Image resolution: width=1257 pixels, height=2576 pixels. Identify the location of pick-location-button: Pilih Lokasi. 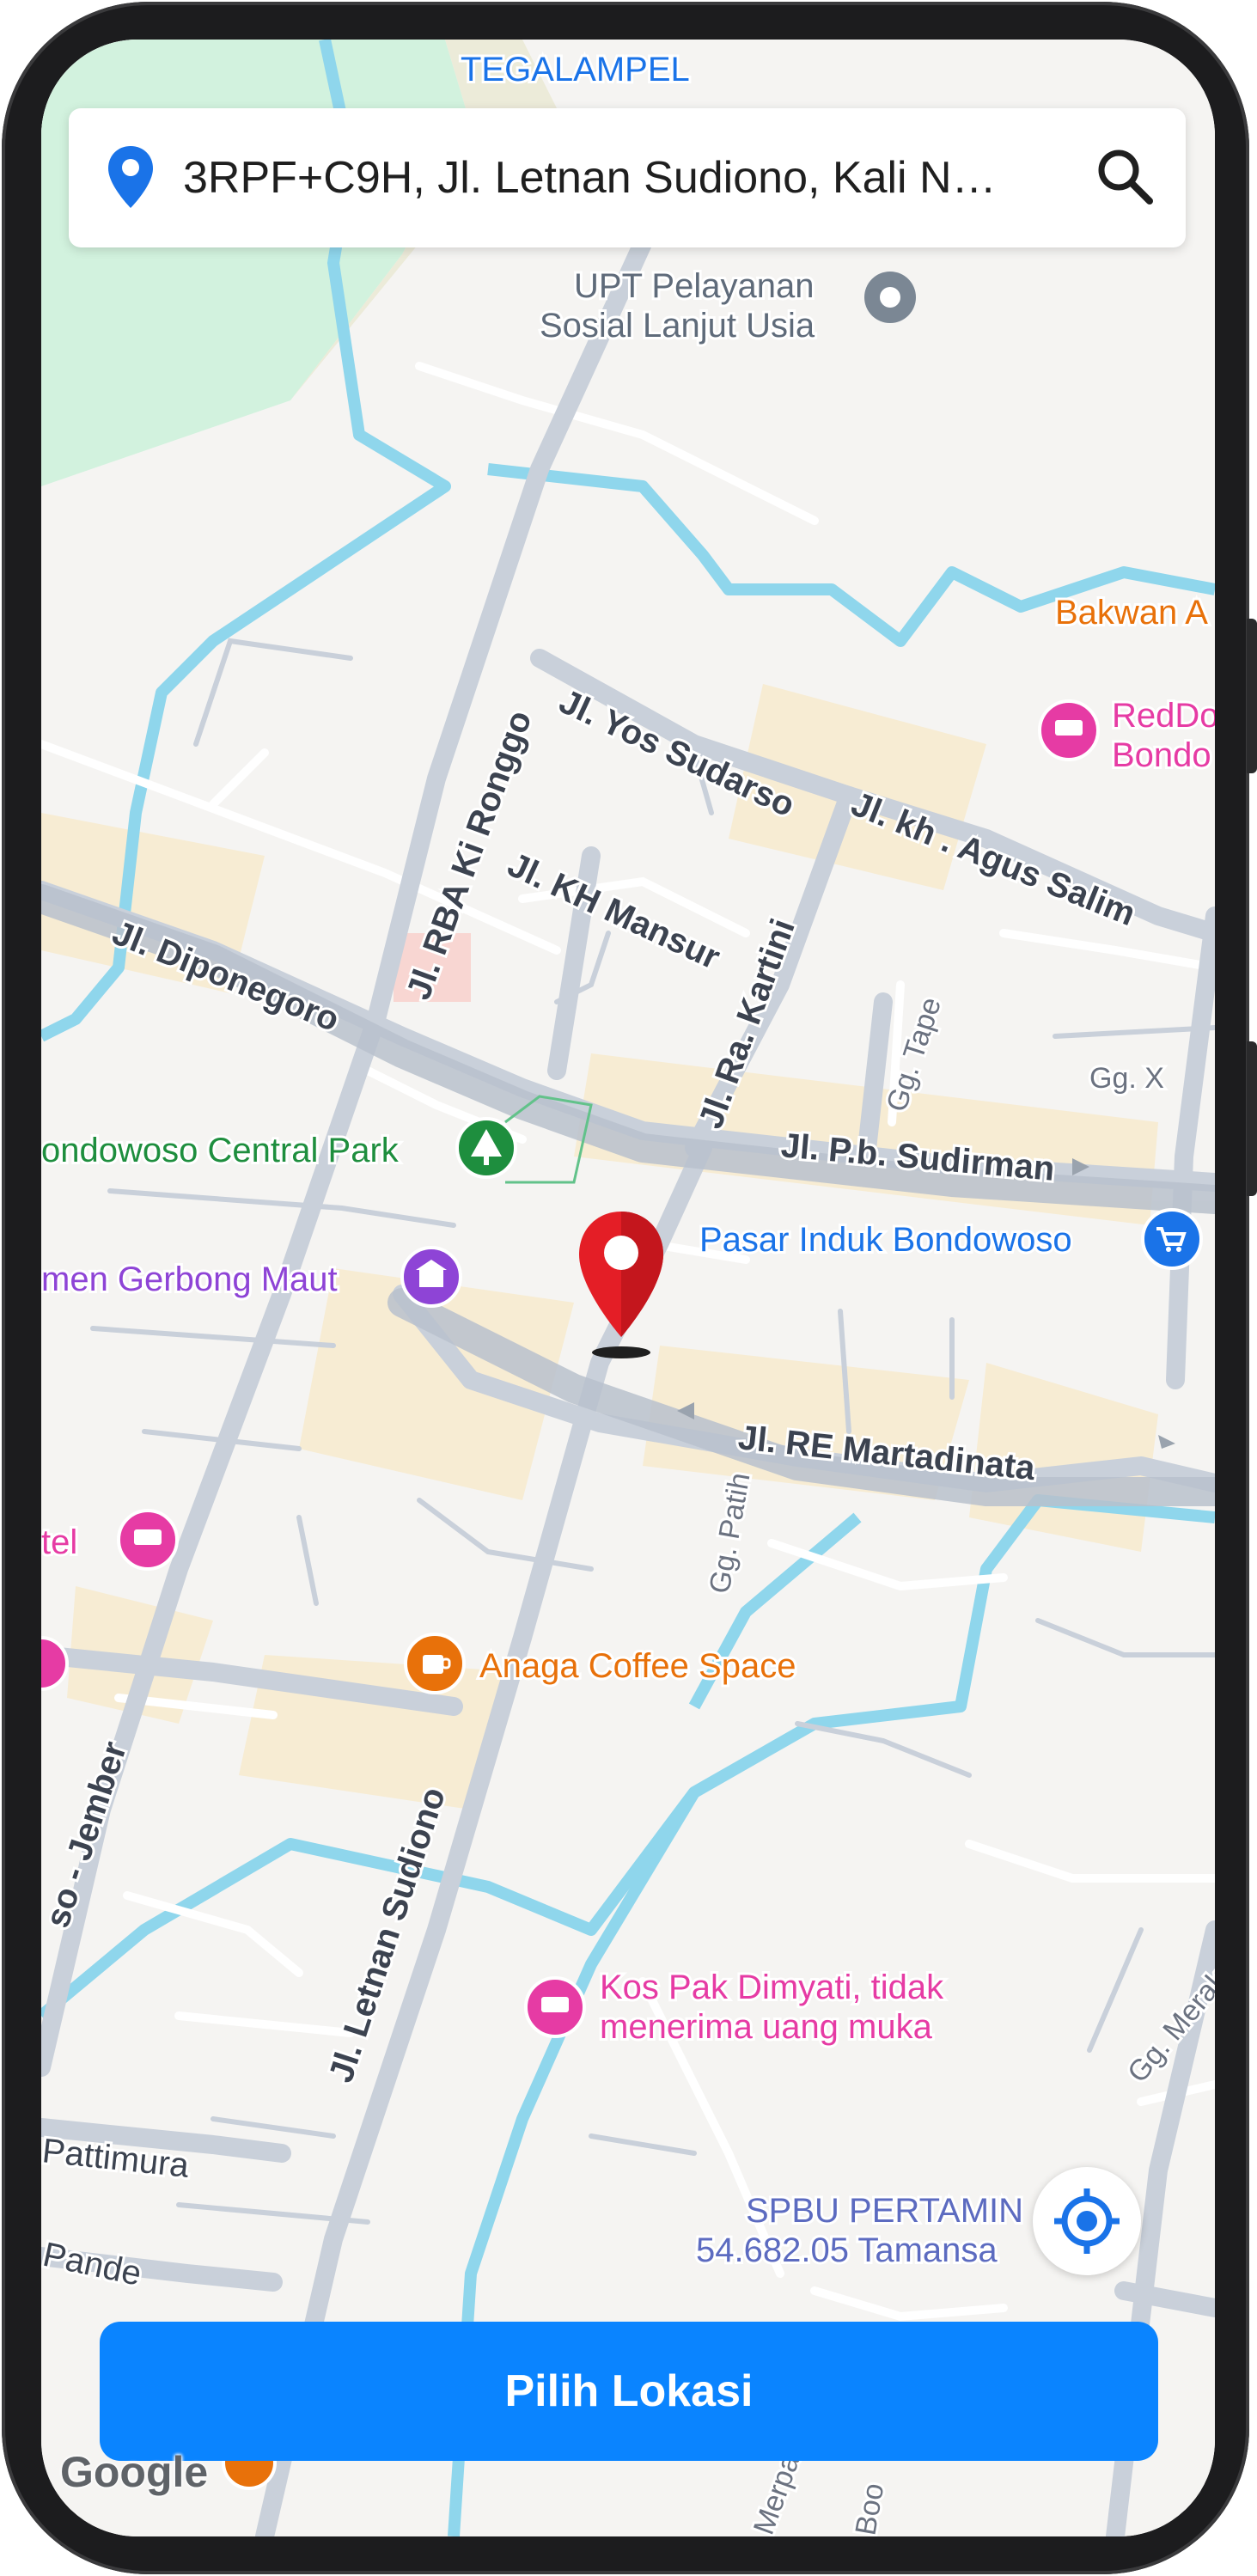
(629, 2391).